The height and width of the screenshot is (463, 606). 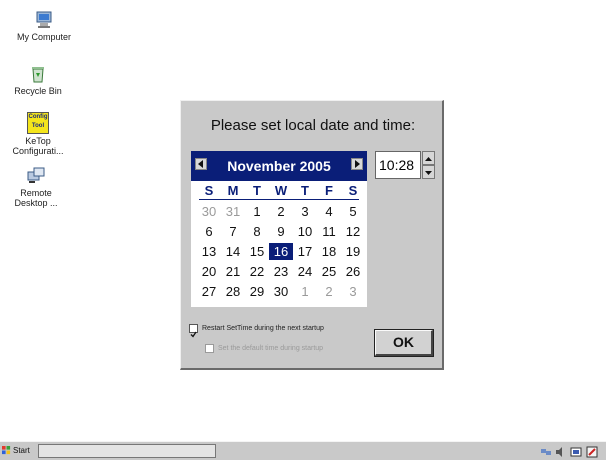 What do you see at coordinates (209, 271) in the screenshot?
I see `calendar-day: 20` at bounding box center [209, 271].